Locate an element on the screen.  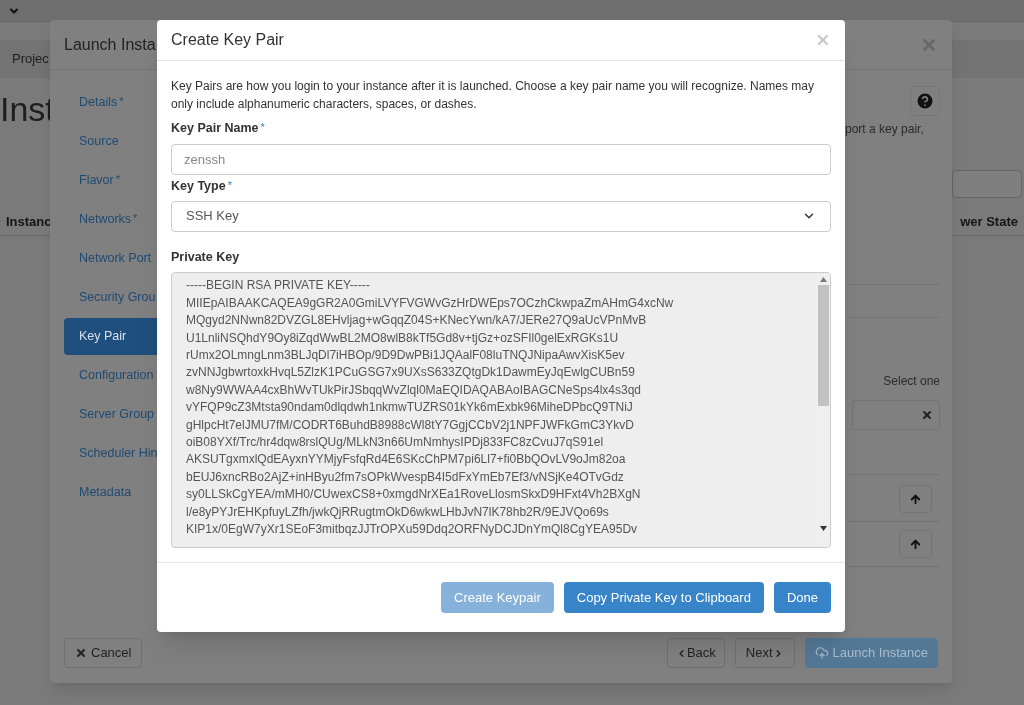
wizard-step: Security Grou is located at coordinates (110, 297).